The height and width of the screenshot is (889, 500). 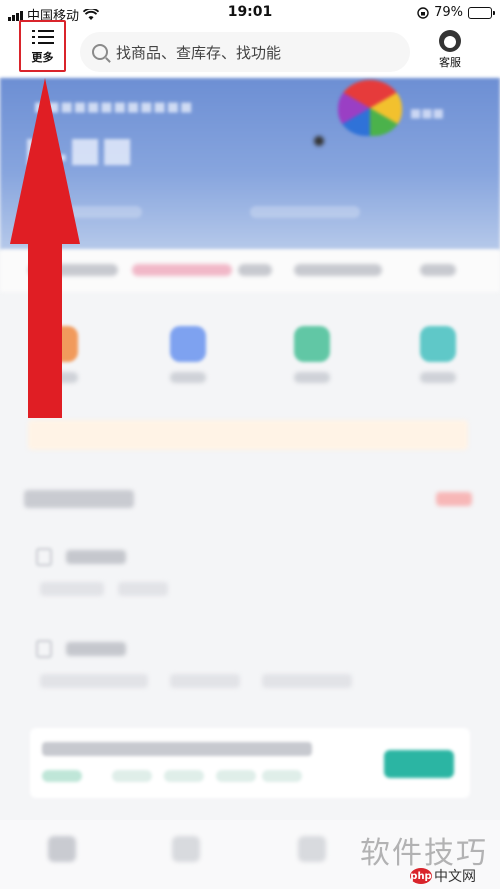 I want to click on app-header: 找商品、查库存、找功能 客服, so click(x=250, y=53).